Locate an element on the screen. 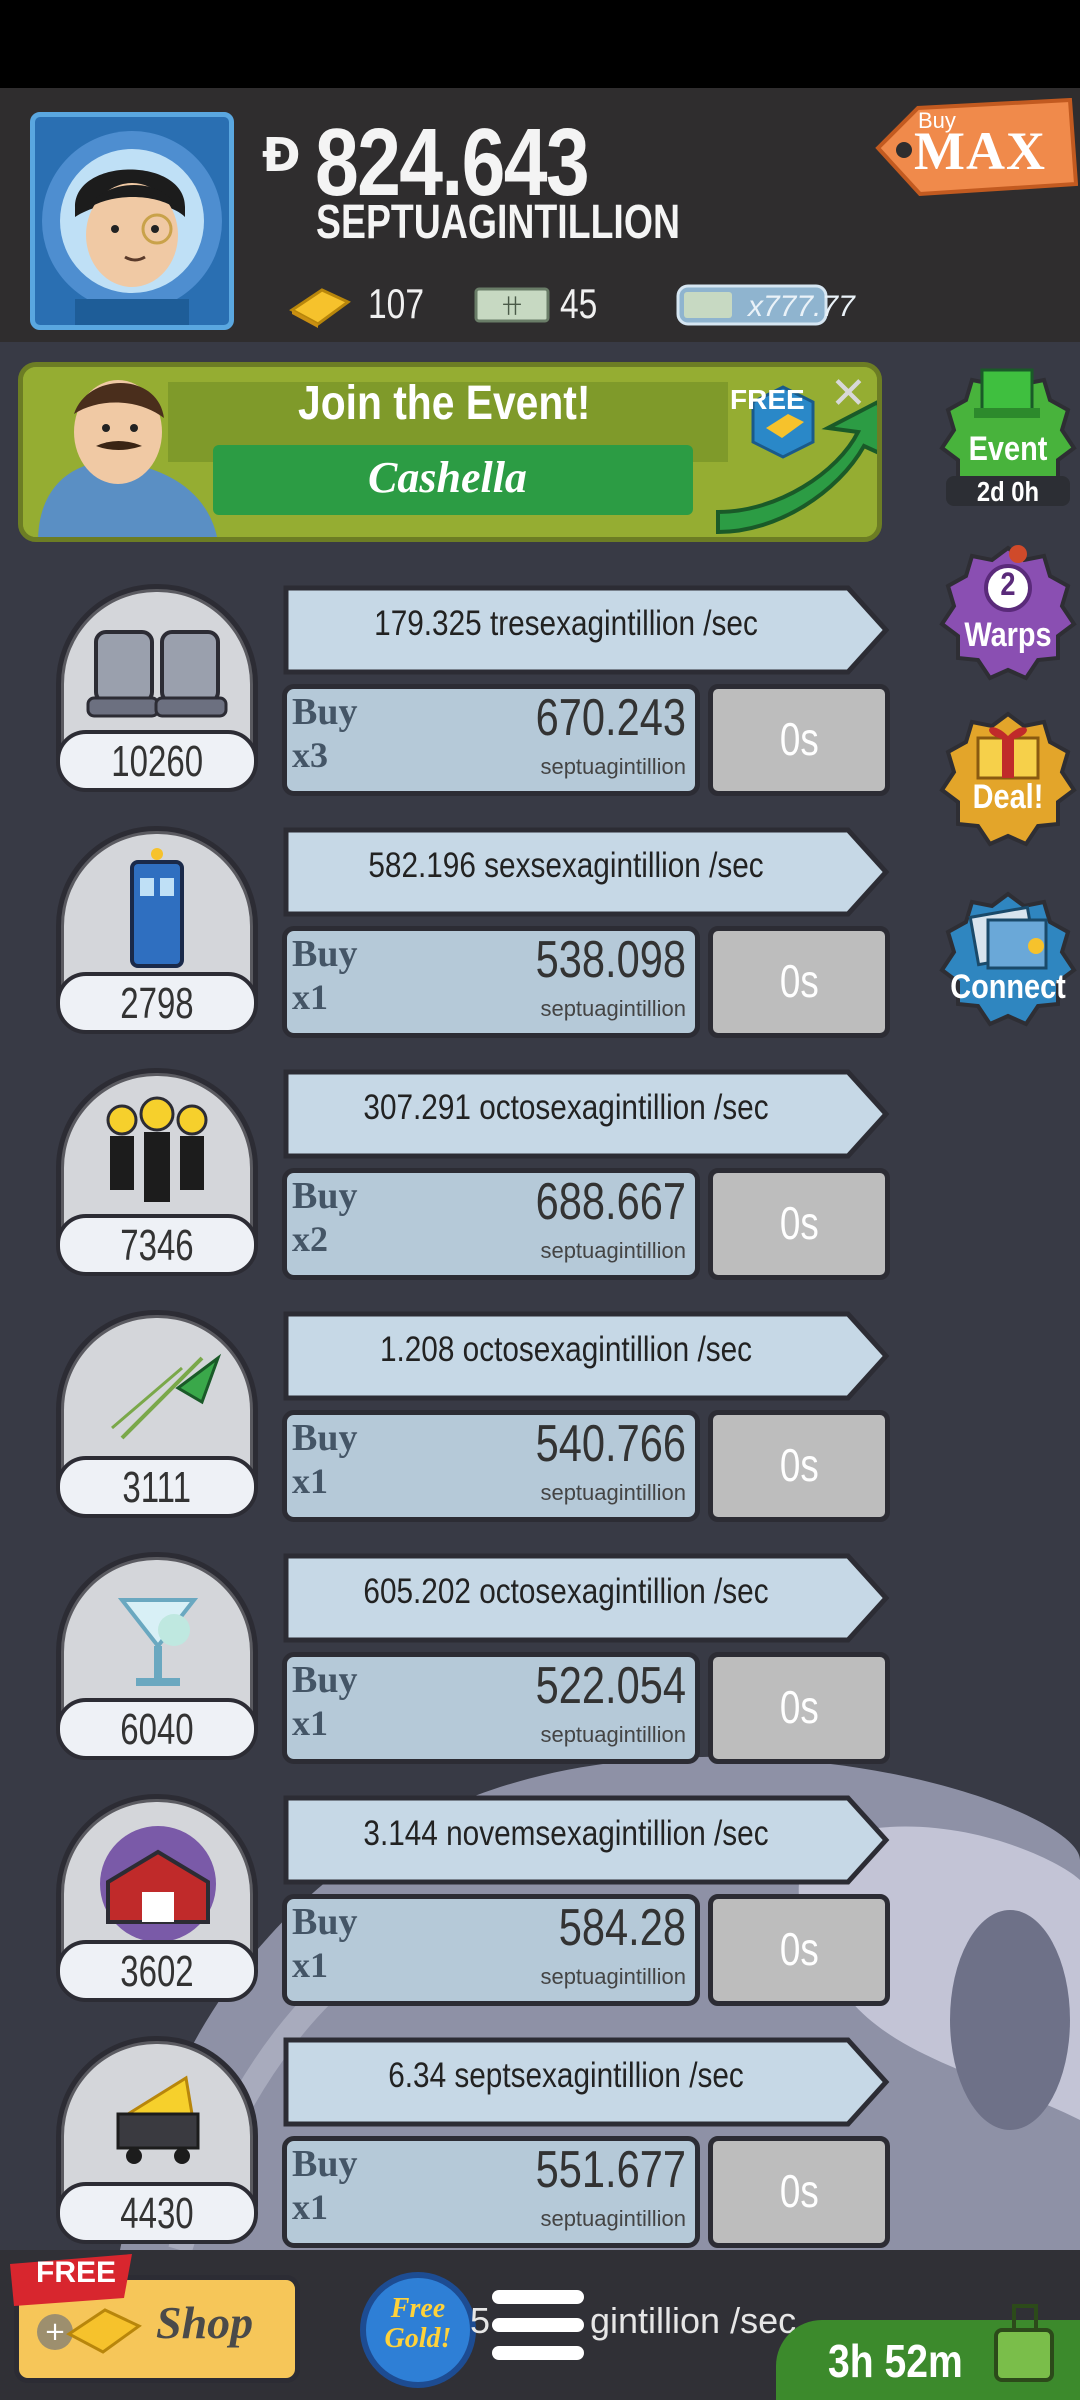 The height and width of the screenshot is (2400, 1080). warps-count: 2 is located at coordinates (1008, 584).